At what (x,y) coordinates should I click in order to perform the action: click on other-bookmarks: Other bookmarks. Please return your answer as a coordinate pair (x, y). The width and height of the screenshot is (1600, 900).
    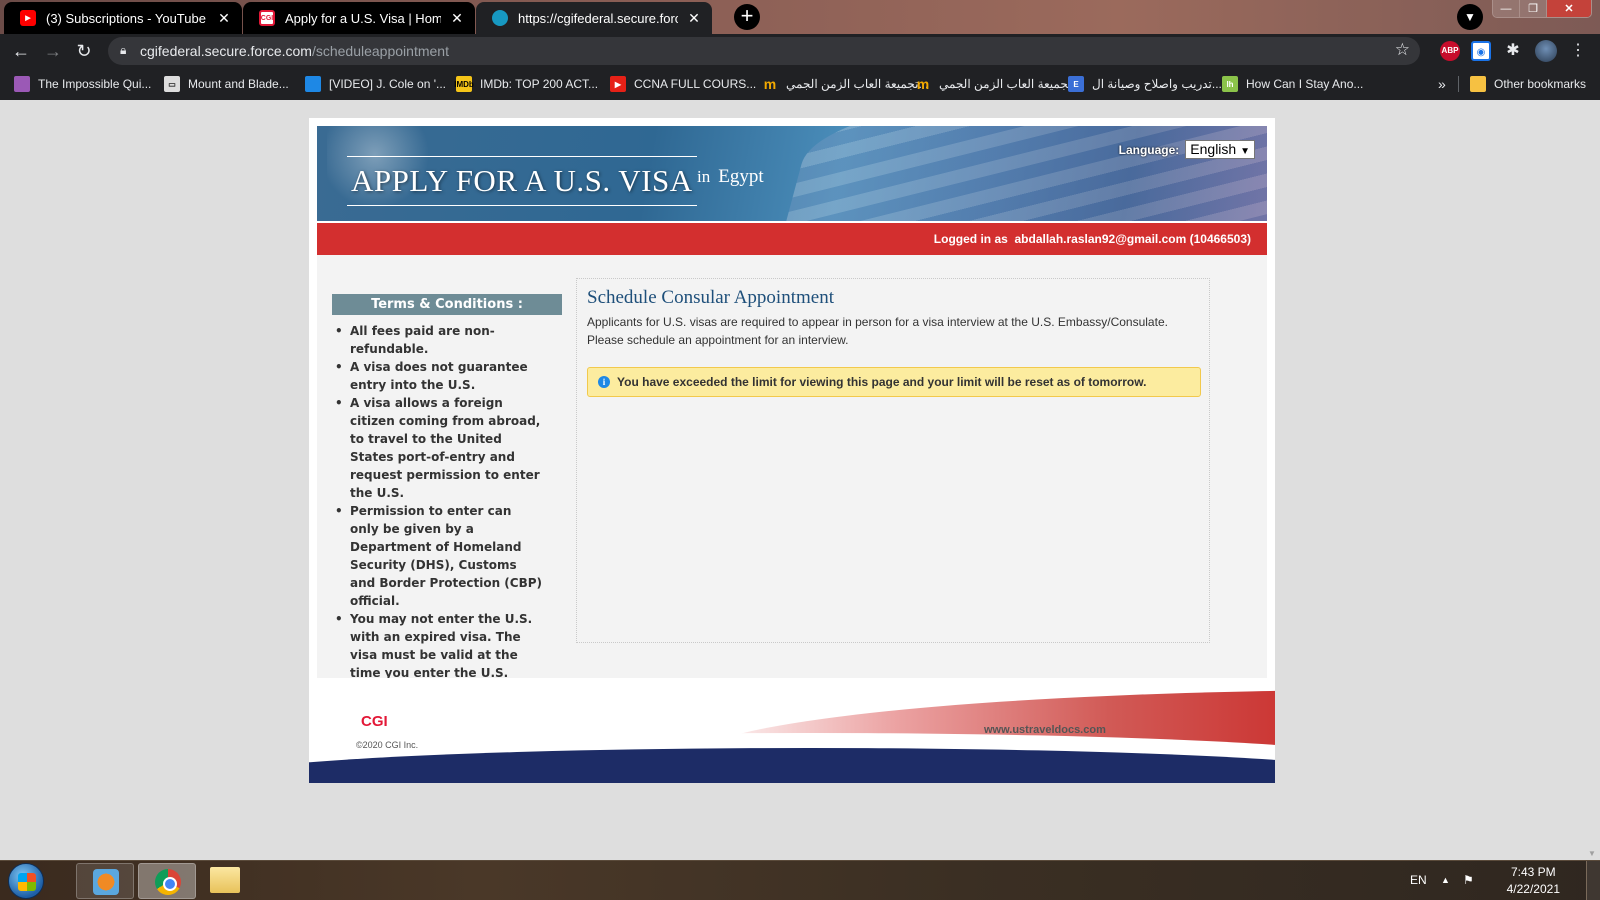
    Looking at the image, I should click on (1528, 84).